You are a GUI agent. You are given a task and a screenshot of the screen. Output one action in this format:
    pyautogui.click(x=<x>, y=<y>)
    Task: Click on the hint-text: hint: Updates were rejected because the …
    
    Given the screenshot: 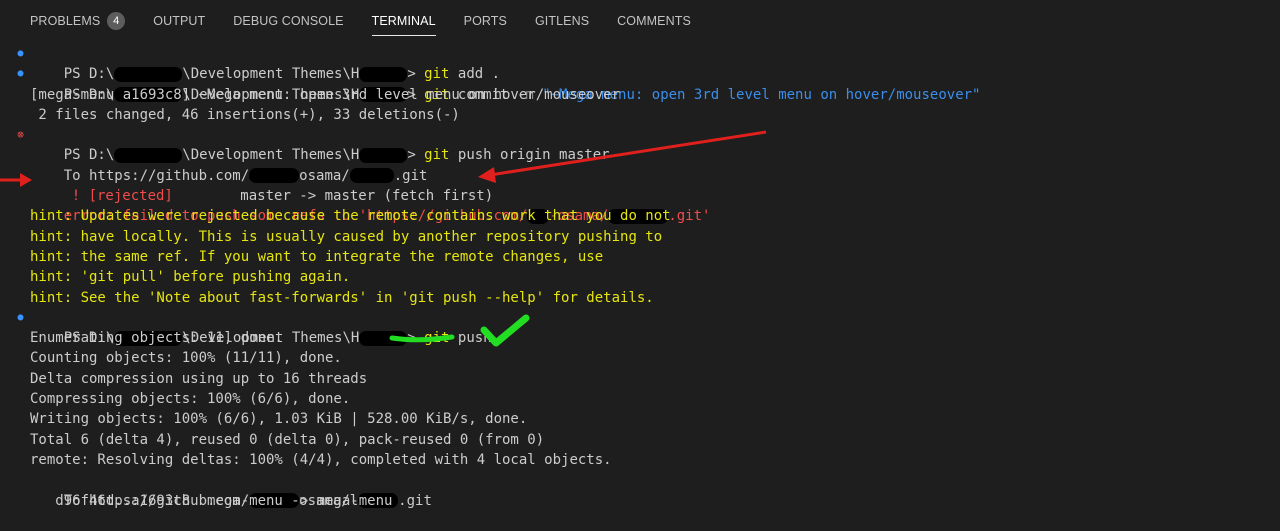 What is the action you would take?
    pyautogui.click(x=350, y=216)
    